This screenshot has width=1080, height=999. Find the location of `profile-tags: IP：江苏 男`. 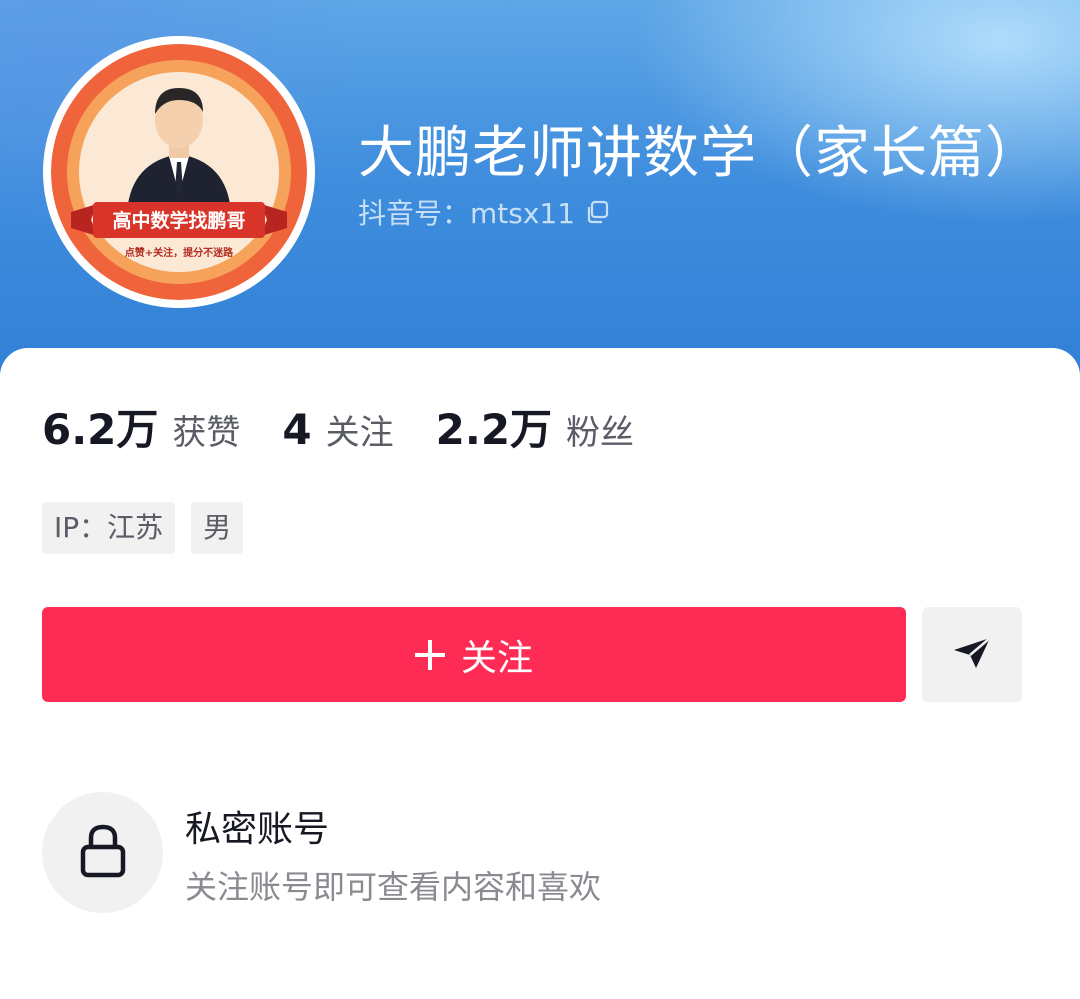

profile-tags: IP：江苏 男 is located at coordinates (150, 528).